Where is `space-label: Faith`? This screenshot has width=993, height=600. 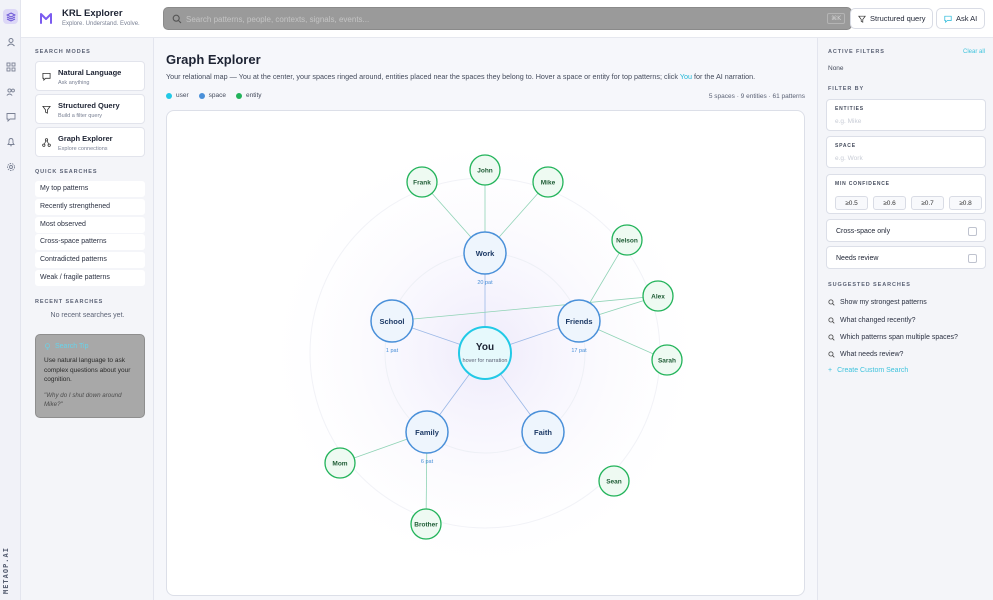 space-label: Faith is located at coordinates (543, 432).